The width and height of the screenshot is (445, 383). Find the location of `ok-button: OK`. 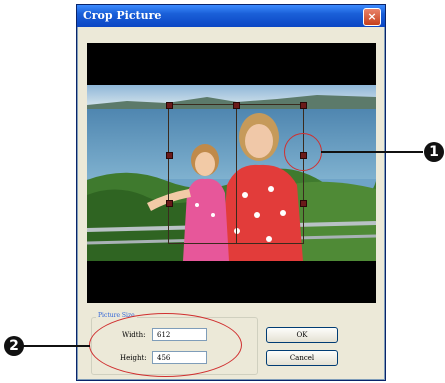

ok-button: OK is located at coordinates (302, 335).